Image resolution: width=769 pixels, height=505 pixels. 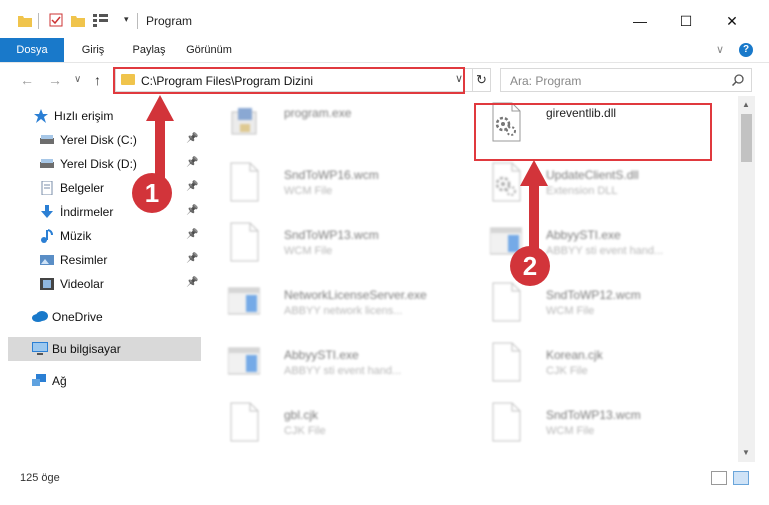 What do you see at coordinates (47, 260) in the screenshot?
I see `pictures-icon` at bounding box center [47, 260].